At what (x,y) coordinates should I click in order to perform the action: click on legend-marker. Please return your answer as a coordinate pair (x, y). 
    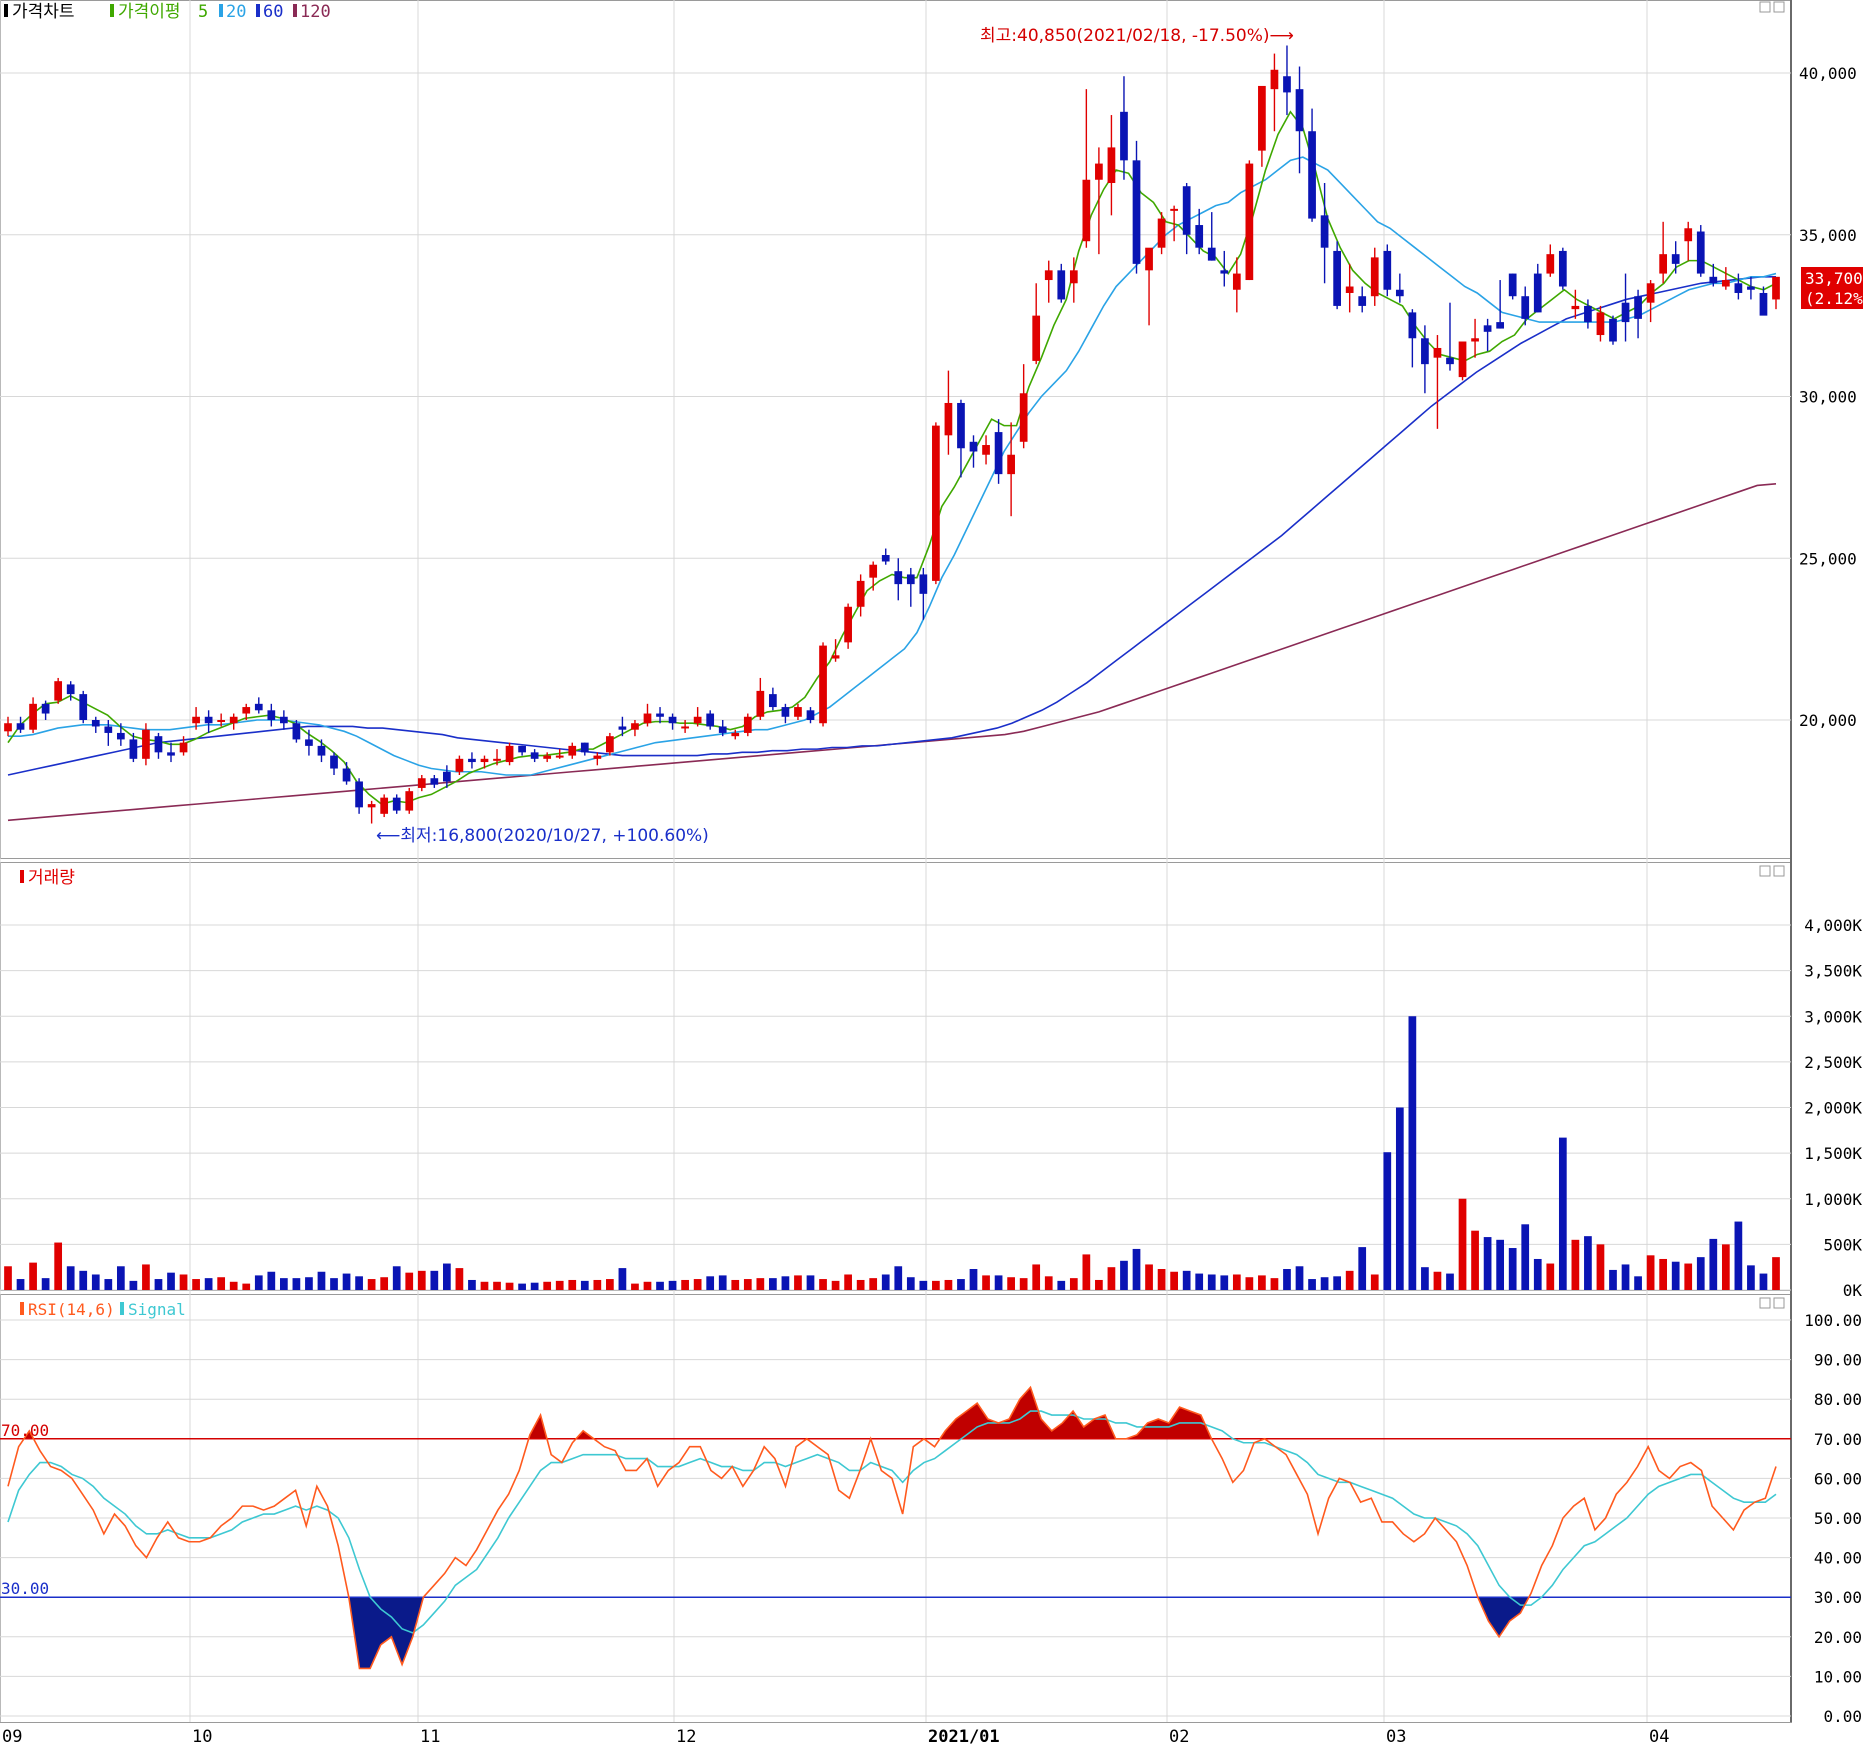
    Looking at the image, I should click on (22, 876).